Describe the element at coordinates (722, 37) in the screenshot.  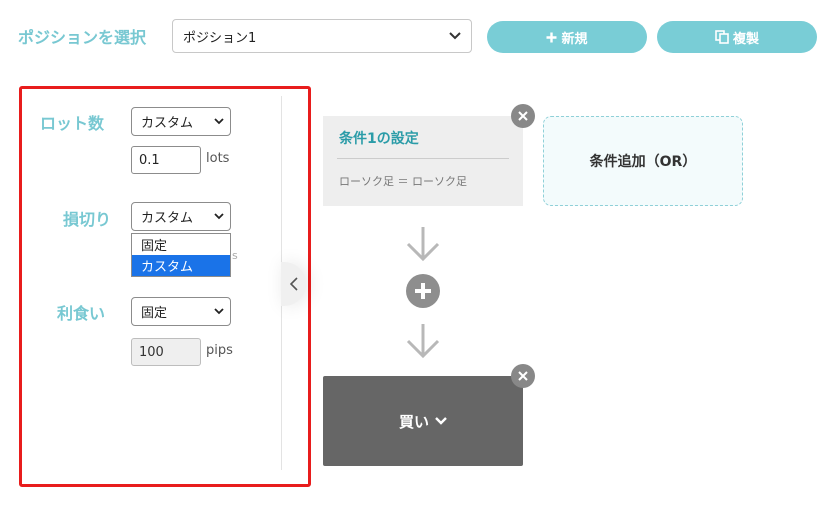
I see `copy-icon` at that location.